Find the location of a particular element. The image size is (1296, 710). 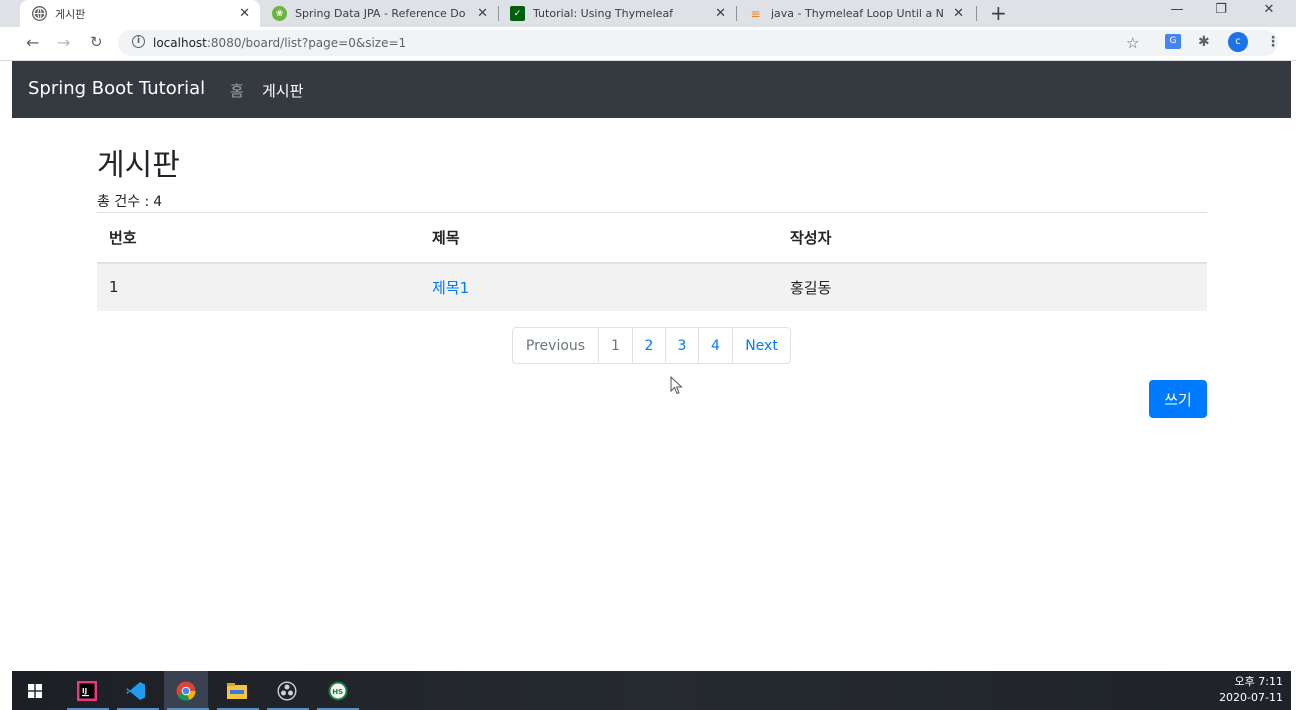

vscode-icon is located at coordinates (136, 691).